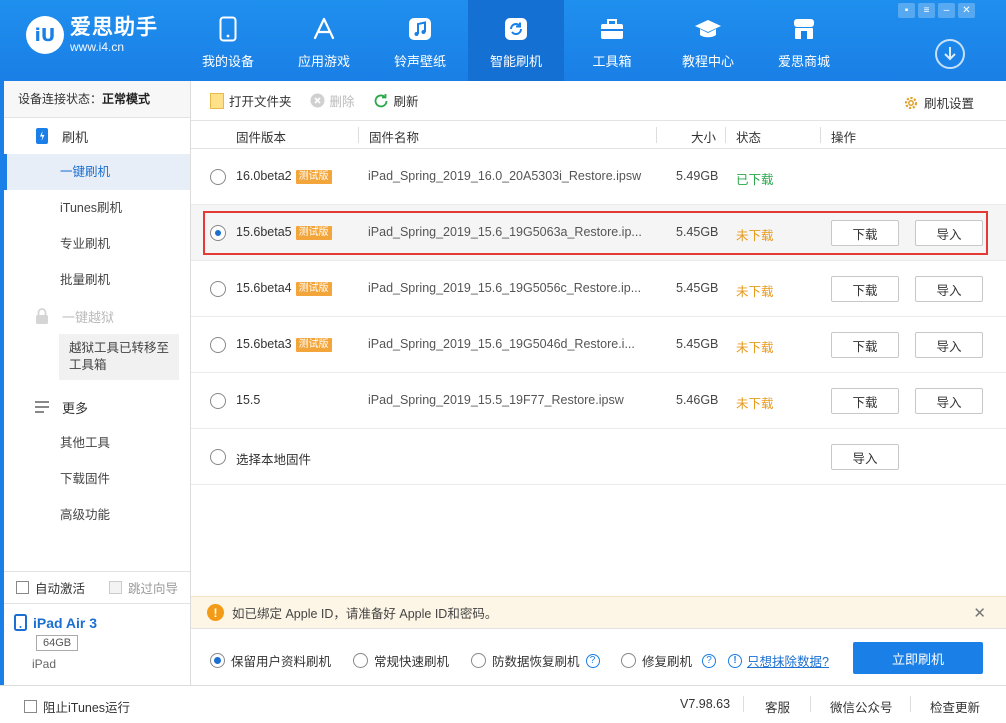 The height and width of the screenshot is (723, 1006). What do you see at coordinates (65, 622) in the screenshot?
I see `device-name: iPad Air 3` at bounding box center [65, 622].